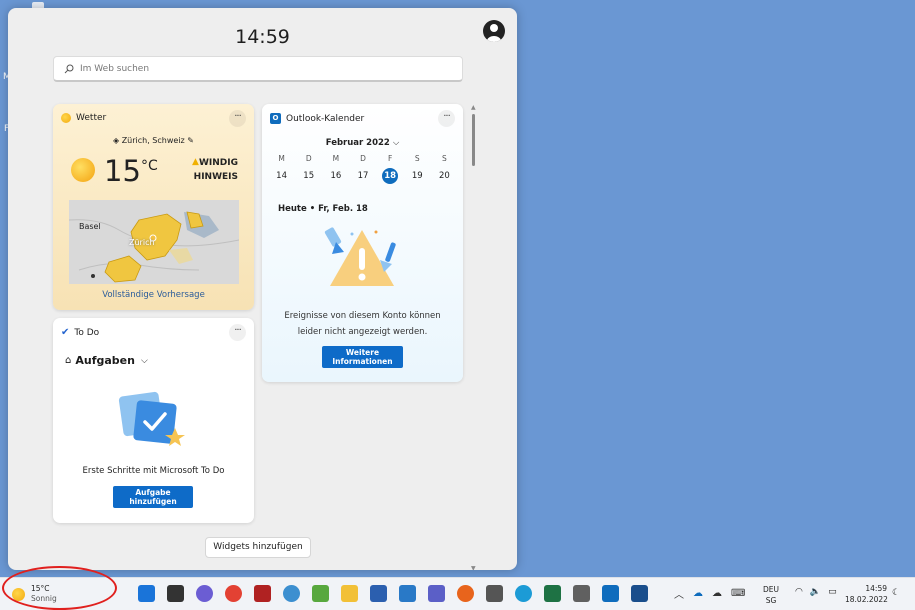 The image size is (915, 610). What do you see at coordinates (393, 593) in the screenshot?
I see `taskbar-app-icons` at bounding box center [393, 593].